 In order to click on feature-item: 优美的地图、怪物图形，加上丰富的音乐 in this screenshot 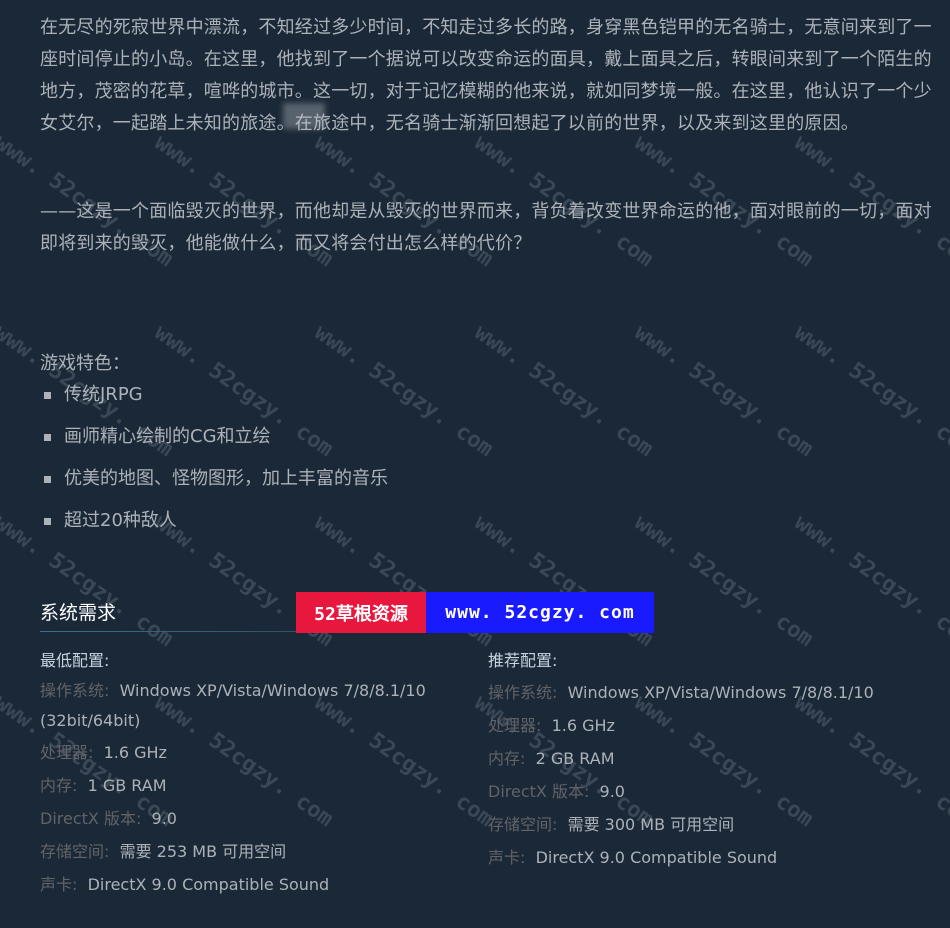, I will do `click(214, 484)`.